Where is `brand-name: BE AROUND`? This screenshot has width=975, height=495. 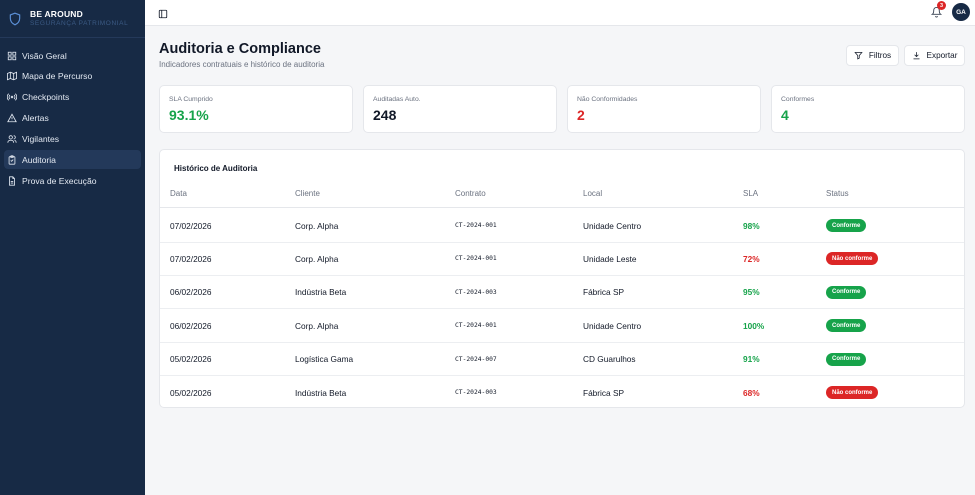 brand-name: BE AROUND is located at coordinates (56, 13).